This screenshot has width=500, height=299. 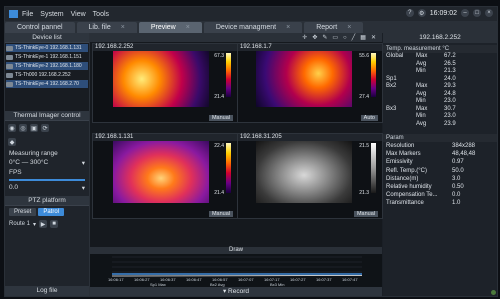 What do you see at coordinates (440, 171) in the screenshot?
I see `param-row: Refl. Temp.(°C) 50.0` at bounding box center [440, 171].